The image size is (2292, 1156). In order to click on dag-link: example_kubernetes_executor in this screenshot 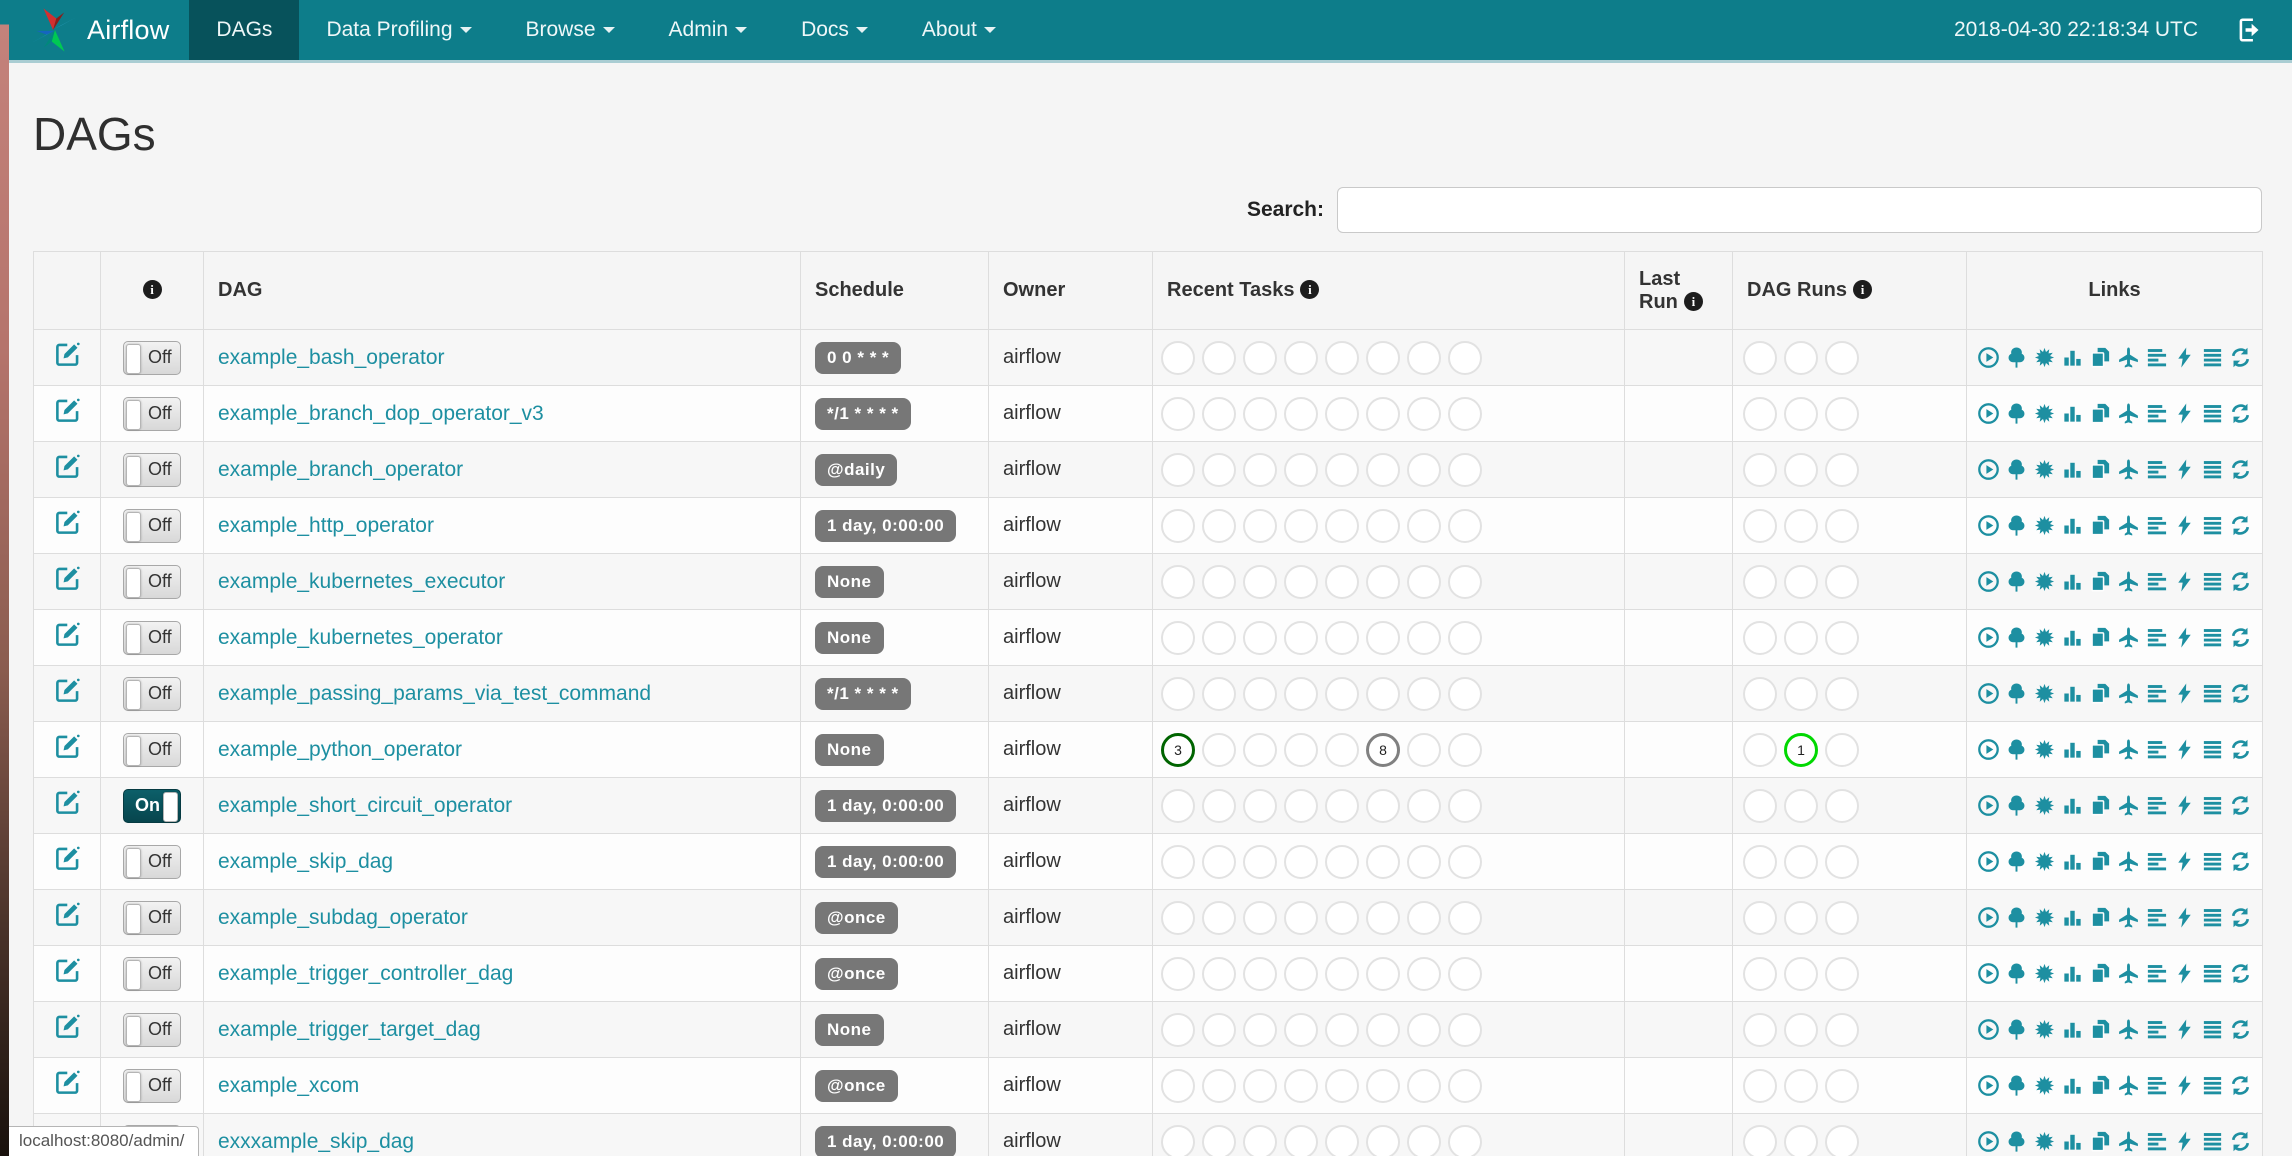, I will do `click(361, 581)`.